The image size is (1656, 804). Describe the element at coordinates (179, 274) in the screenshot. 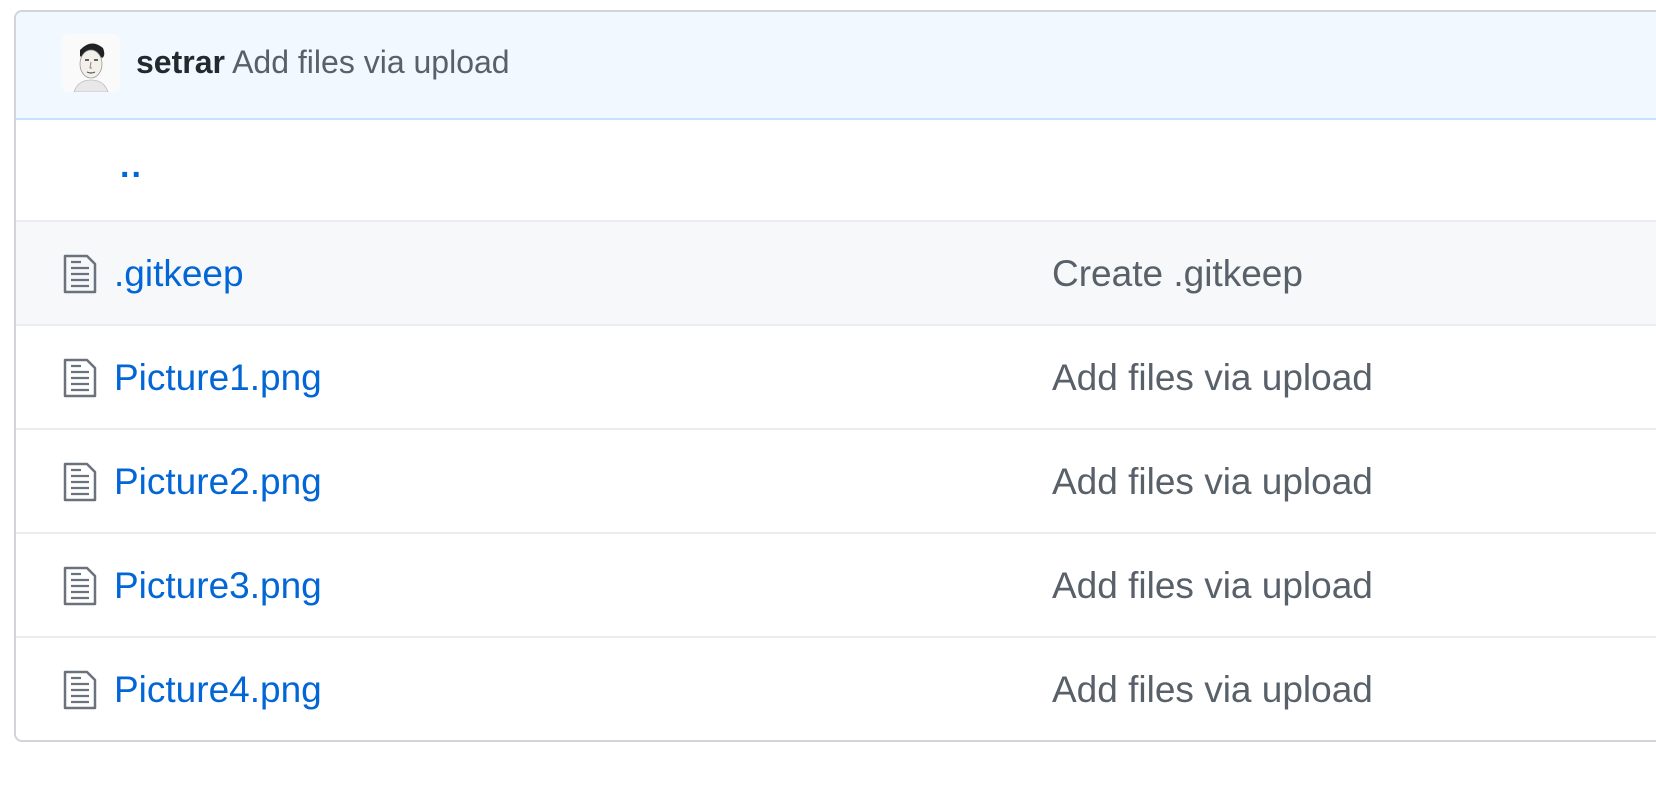

I see `file-name-link: .gitkeep` at that location.